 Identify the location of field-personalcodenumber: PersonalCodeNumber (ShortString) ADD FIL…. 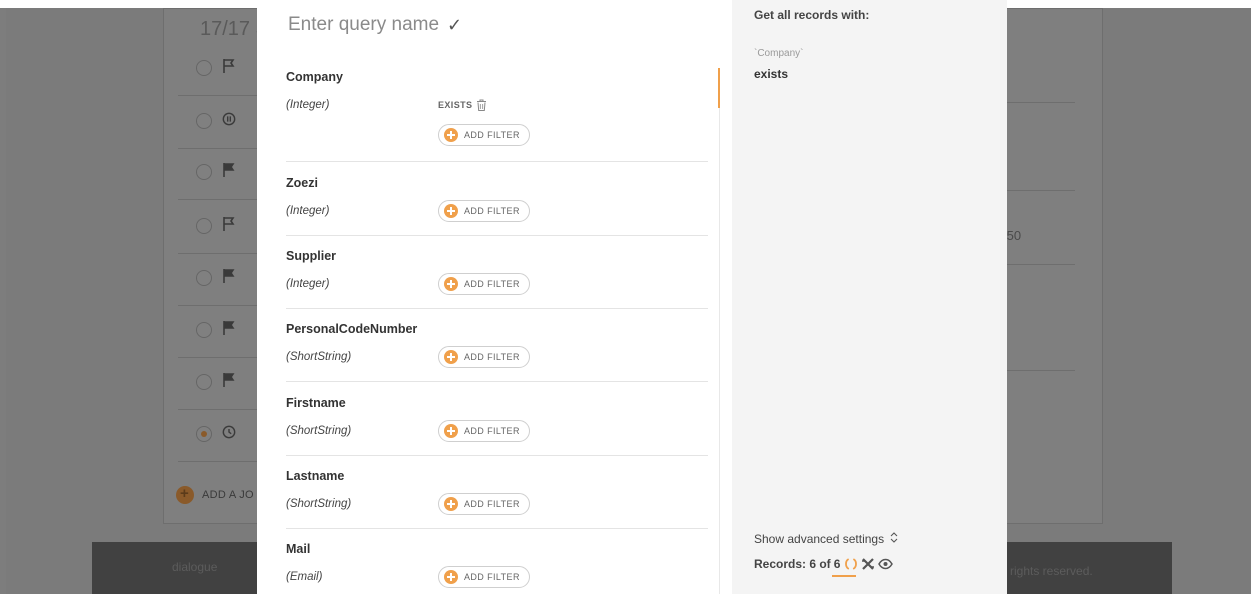
(497, 345).